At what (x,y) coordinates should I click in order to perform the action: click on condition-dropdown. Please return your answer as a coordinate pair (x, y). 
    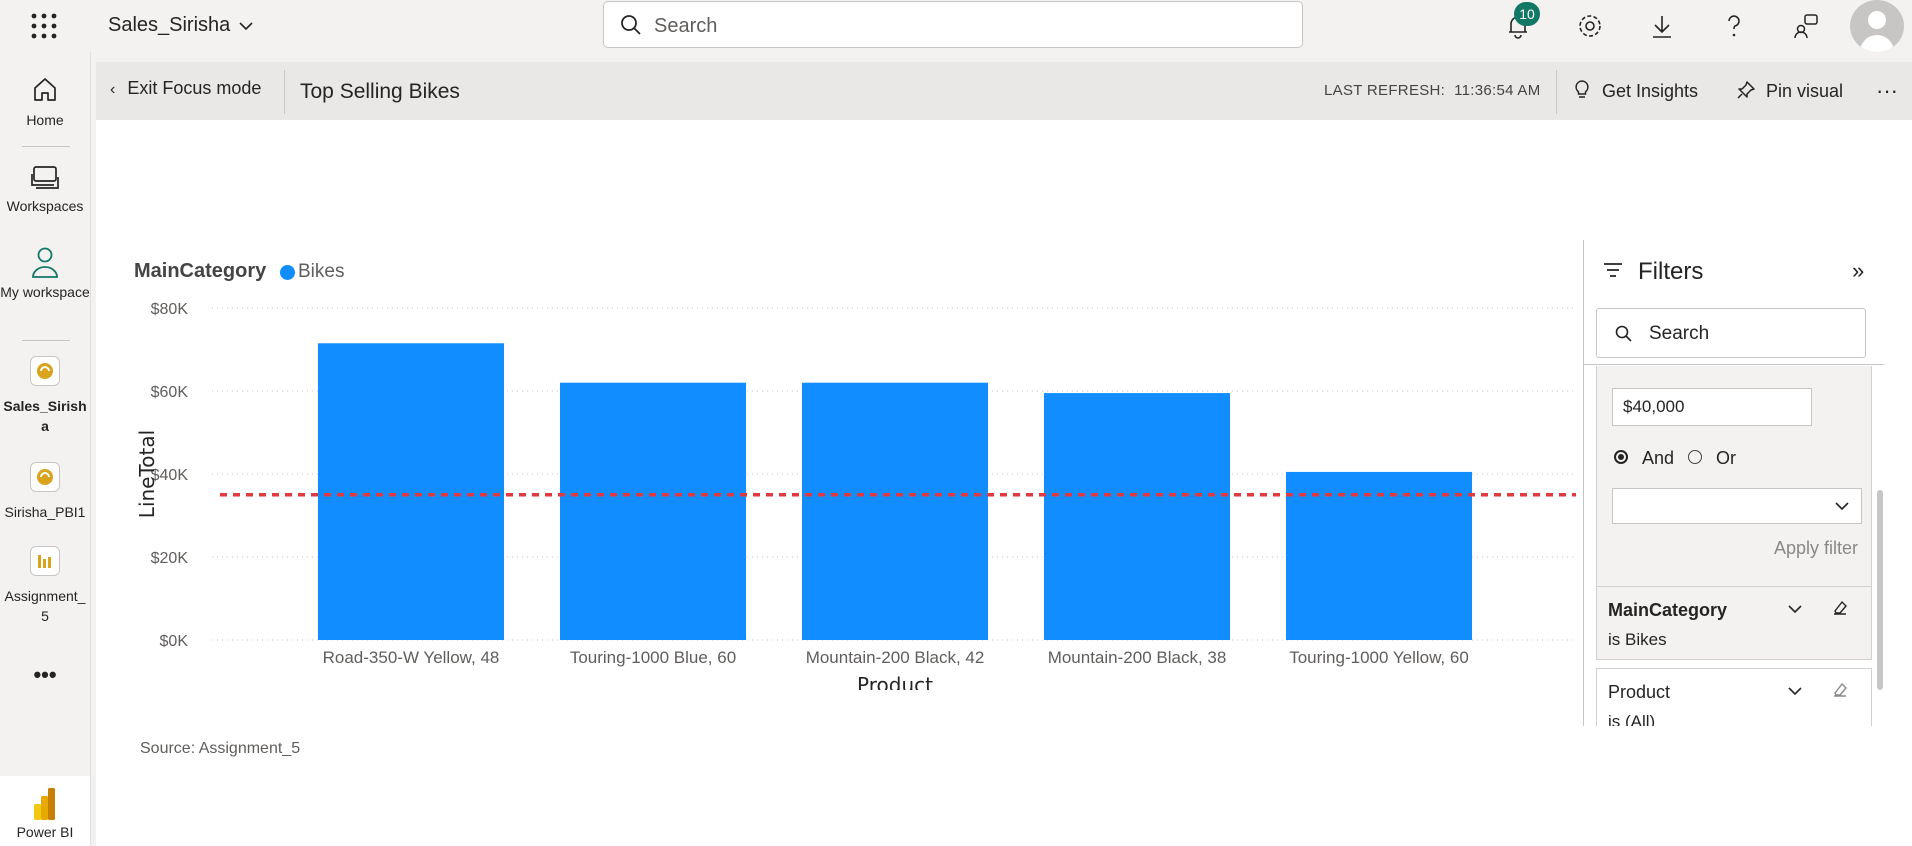
    Looking at the image, I should click on (1737, 506).